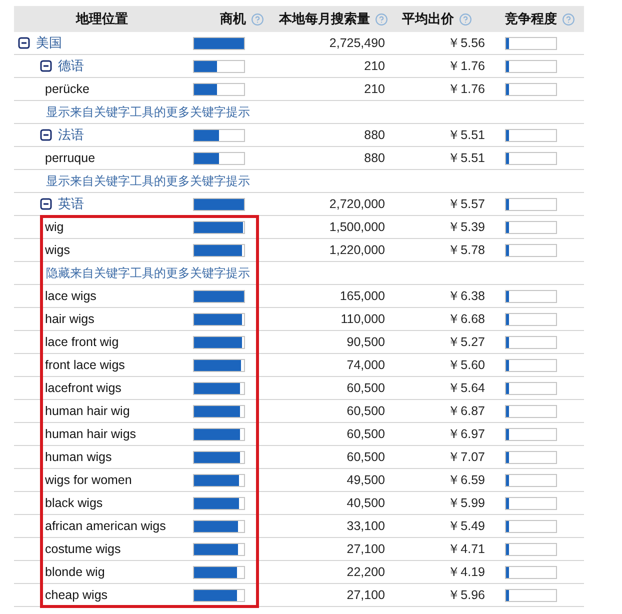  Describe the element at coordinates (83, 549) in the screenshot. I see `keyword-label: costume wigs` at that location.